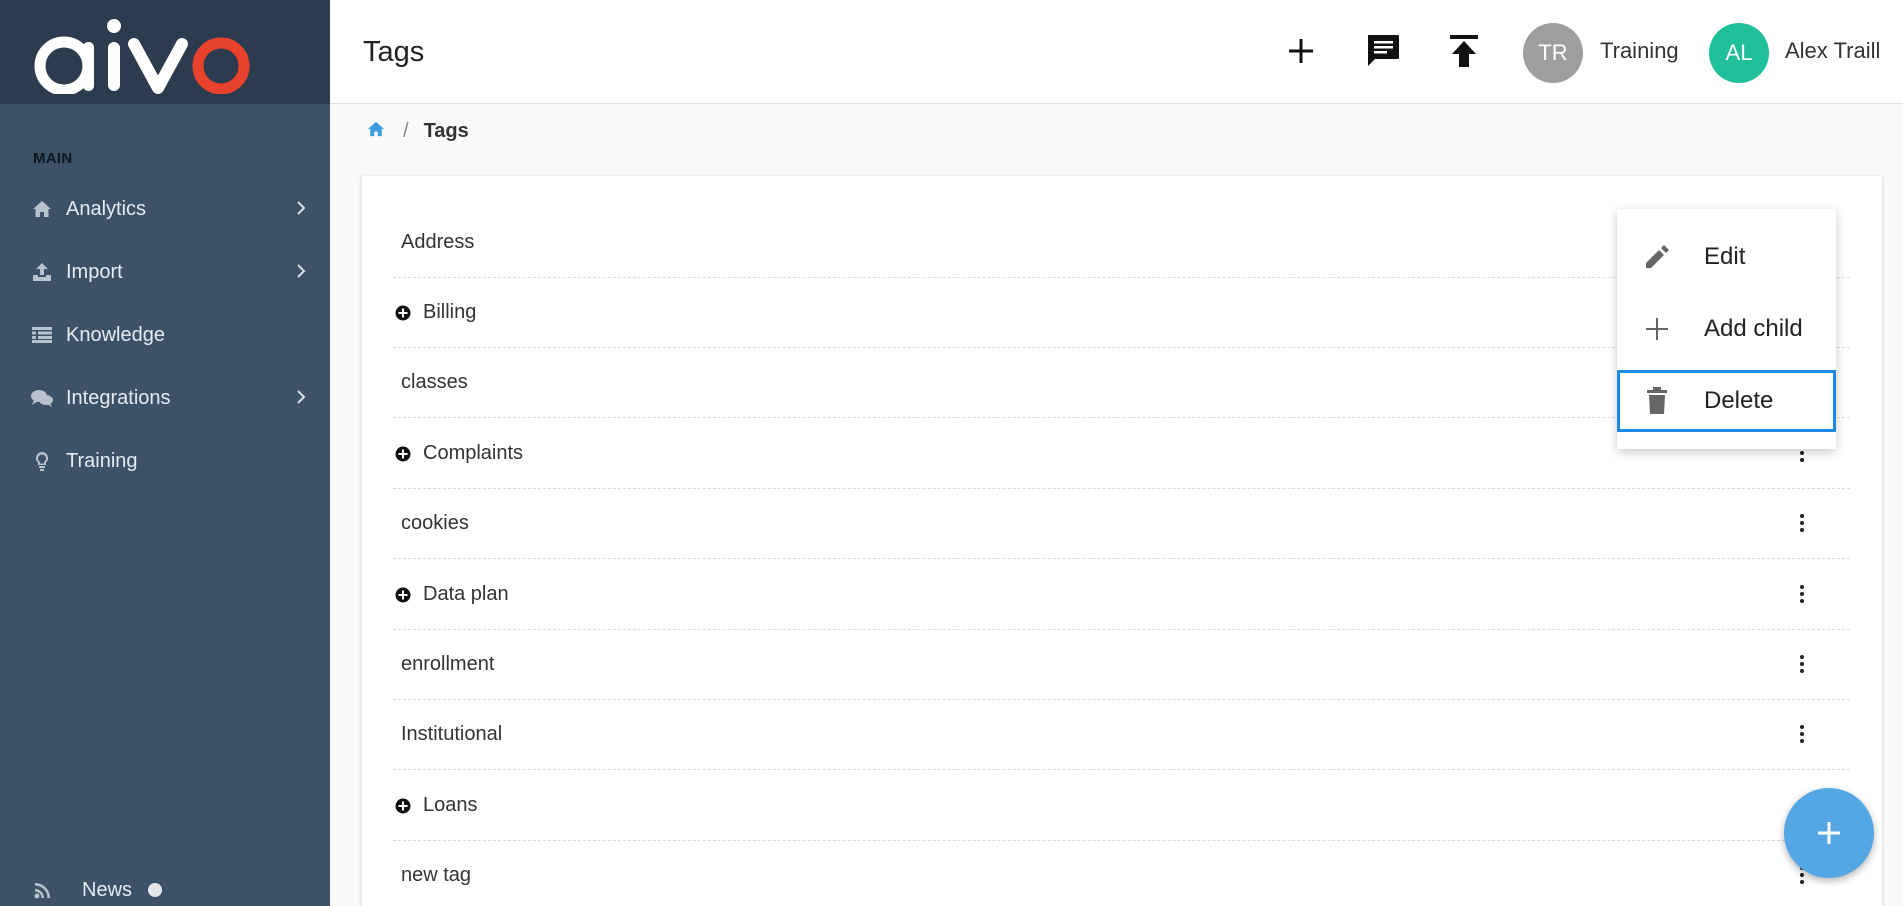  I want to click on sidebar-item-news: News, so click(165, 888).